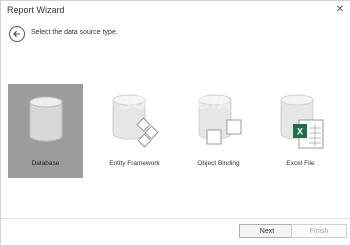 This screenshot has height=246, width=350. Describe the element at coordinates (45, 163) in the screenshot. I see `option-label: Database` at that location.